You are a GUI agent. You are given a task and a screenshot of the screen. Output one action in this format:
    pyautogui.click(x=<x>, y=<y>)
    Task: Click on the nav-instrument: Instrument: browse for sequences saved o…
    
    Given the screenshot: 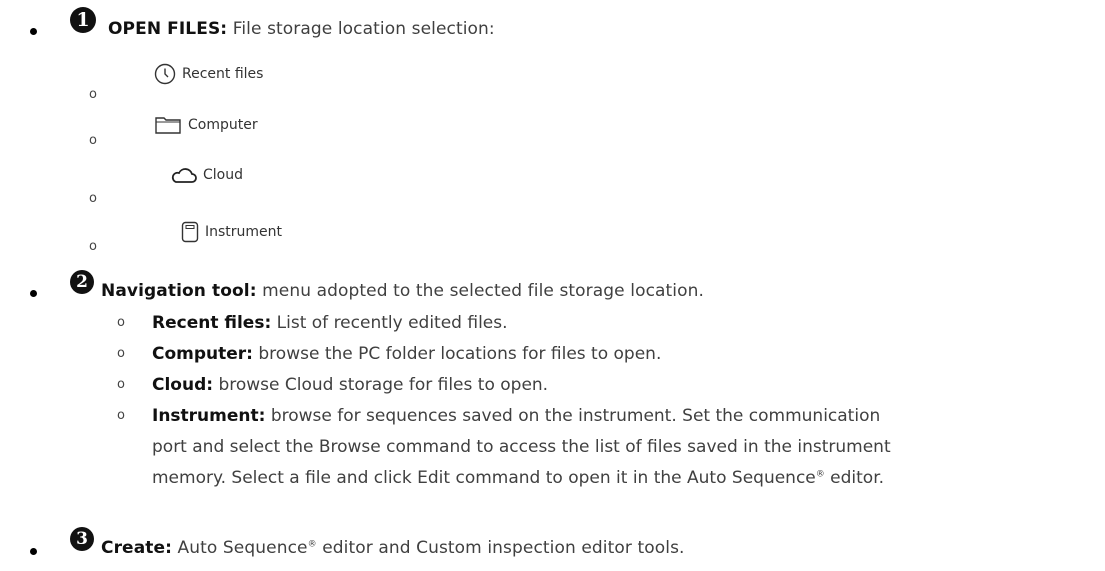 What is the action you would take?
    pyautogui.click(x=516, y=416)
    